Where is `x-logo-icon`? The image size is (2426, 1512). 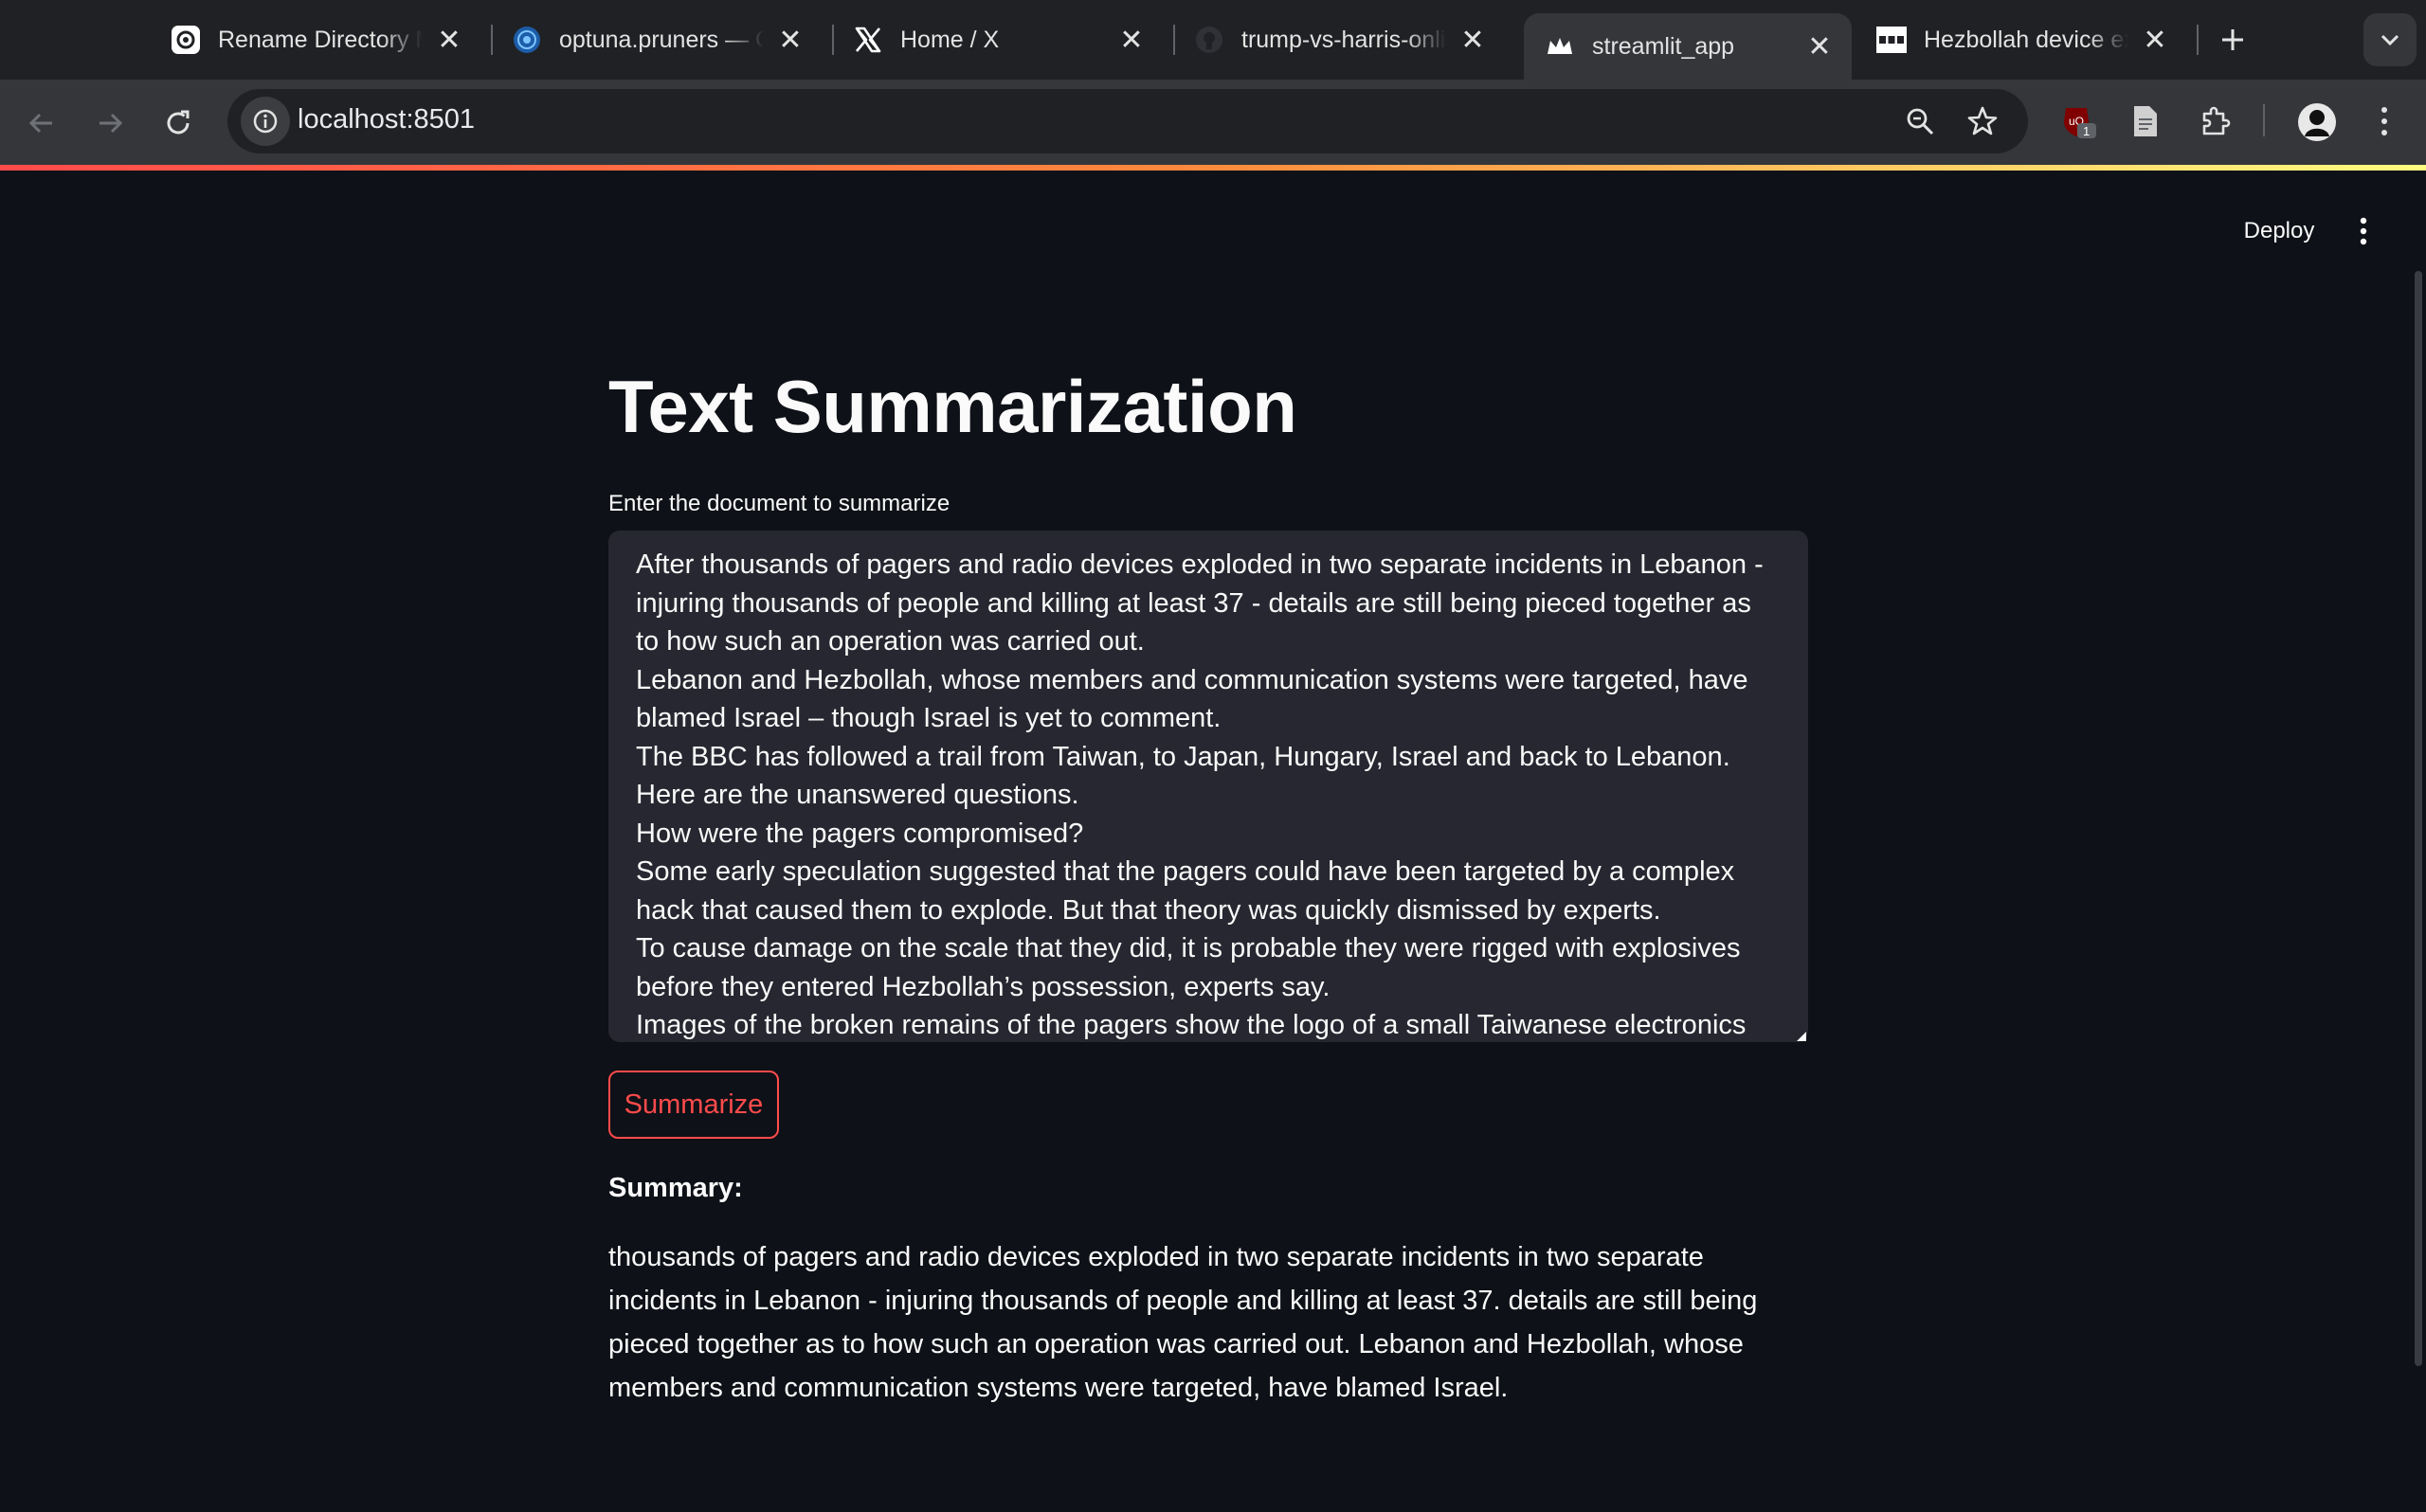 x-logo-icon is located at coordinates (868, 40).